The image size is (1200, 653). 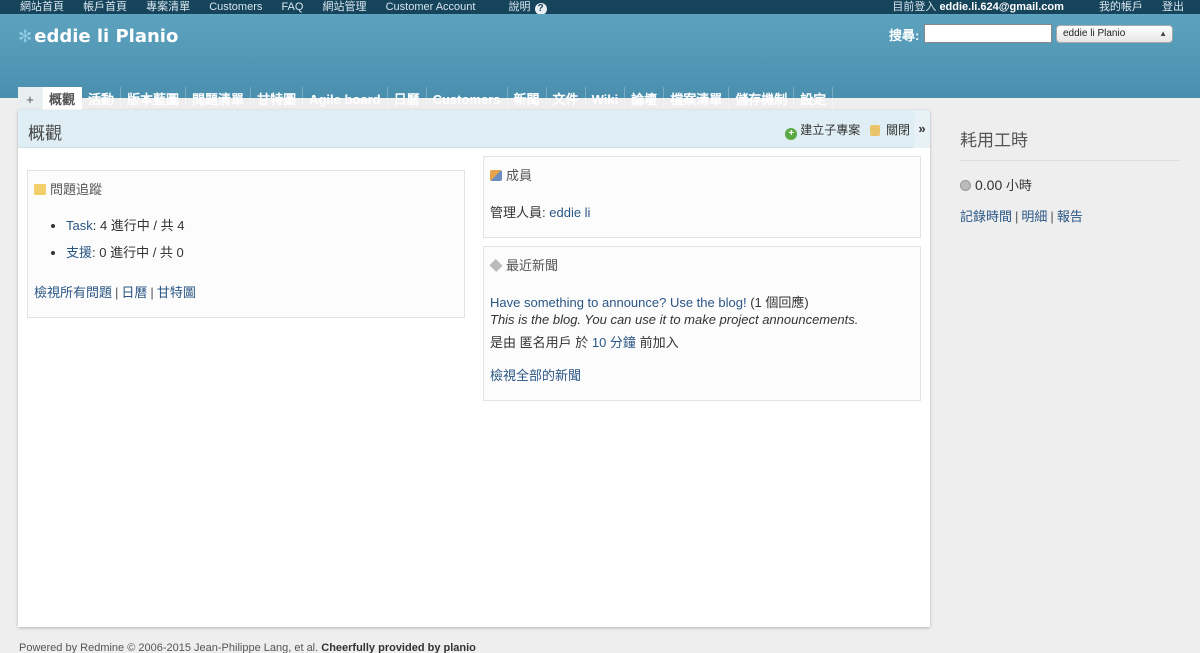 I want to click on tab-roadmap: 版本藍圖, so click(x=154, y=99).